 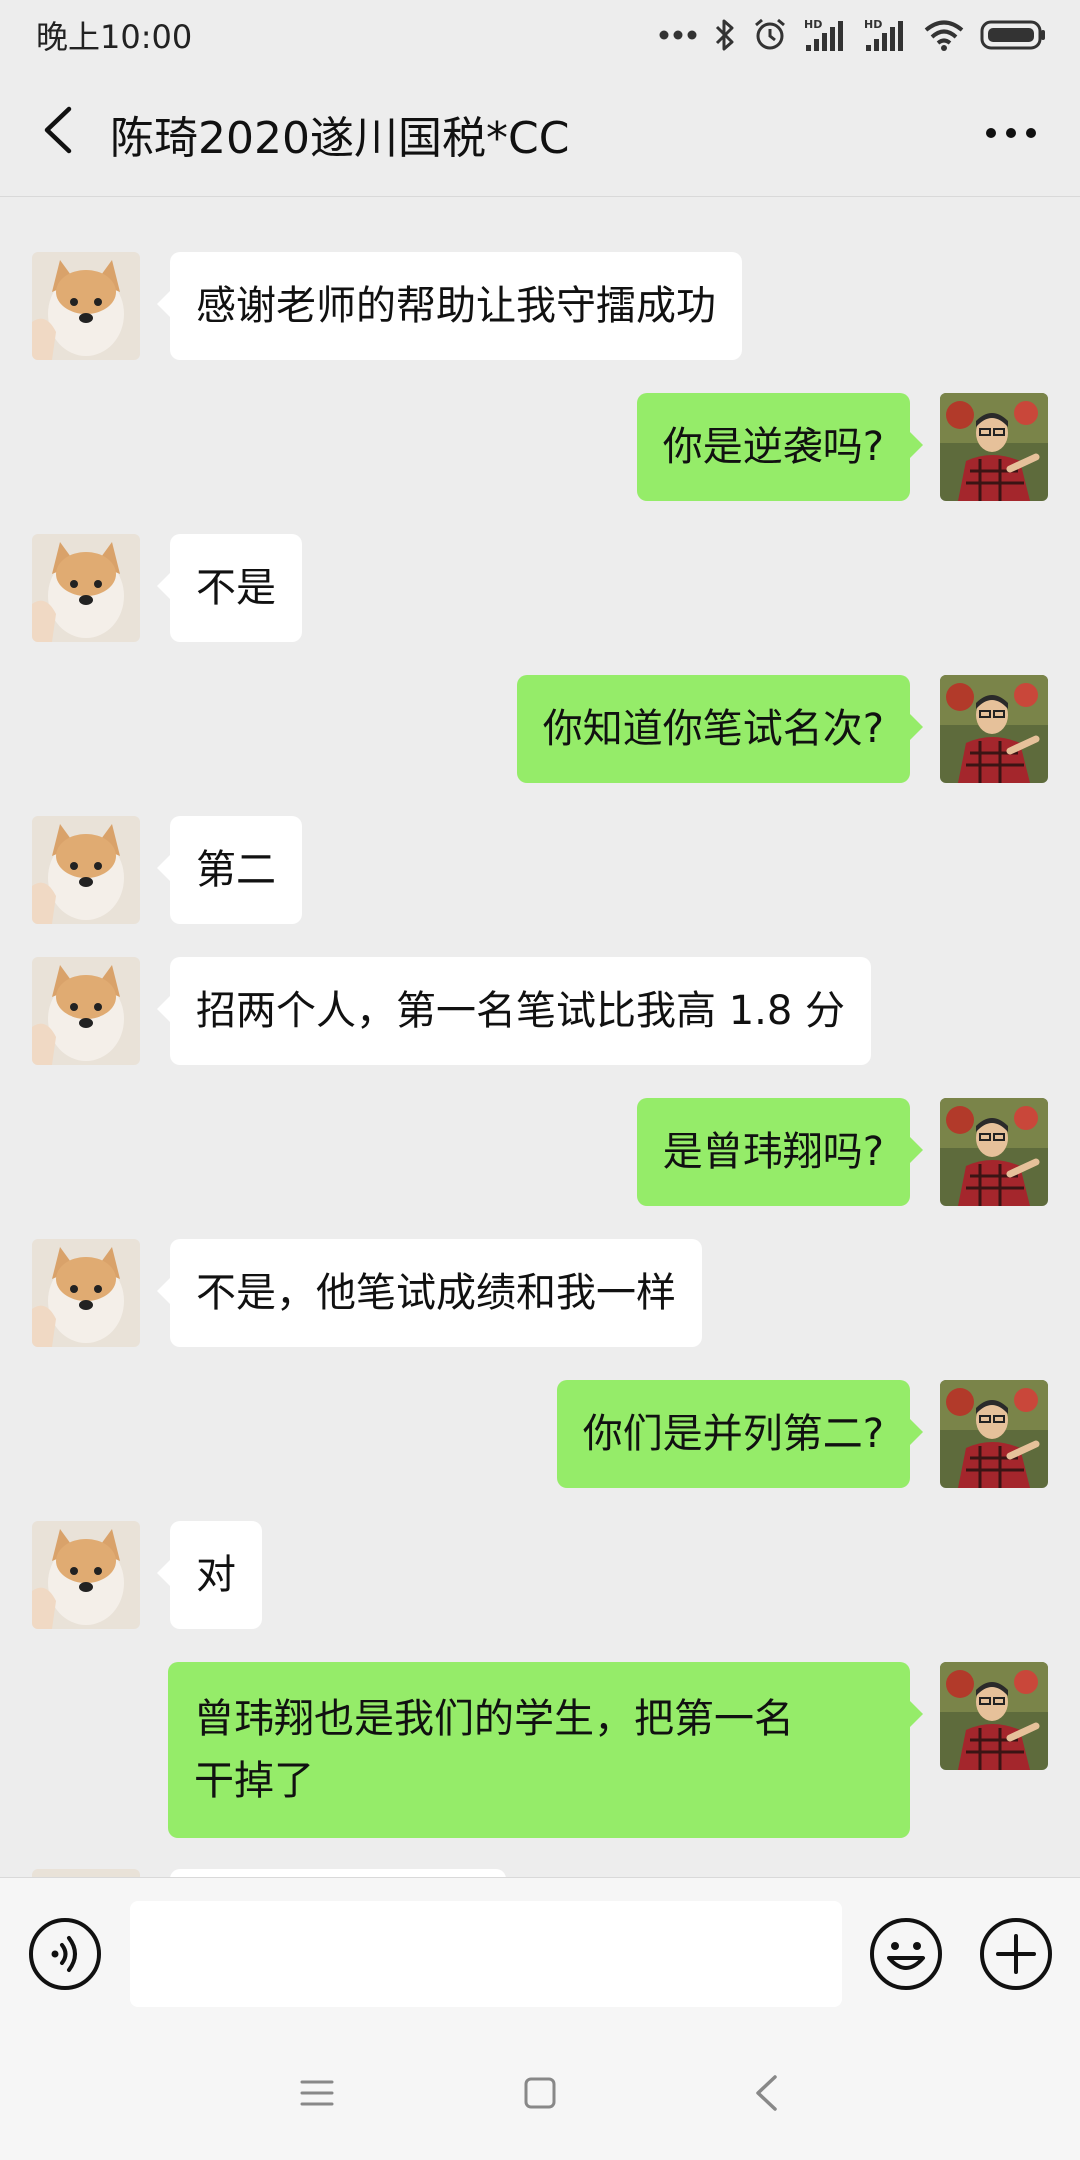 I want to click on plus-icon, so click(x=1016, y=1957).